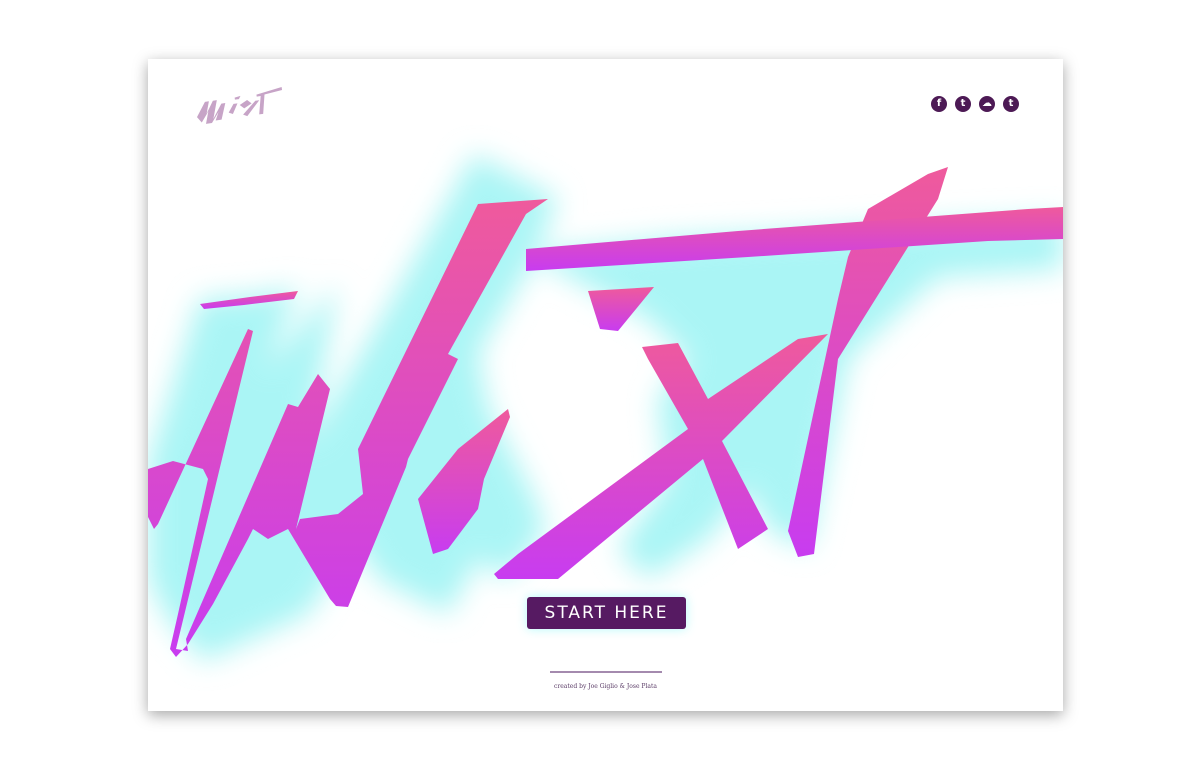 The height and width of the screenshot is (768, 1200). What do you see at coordinates (939, 104) in the screenshot?
I see `facebook-icon: f` at bounding box center [939, 104].